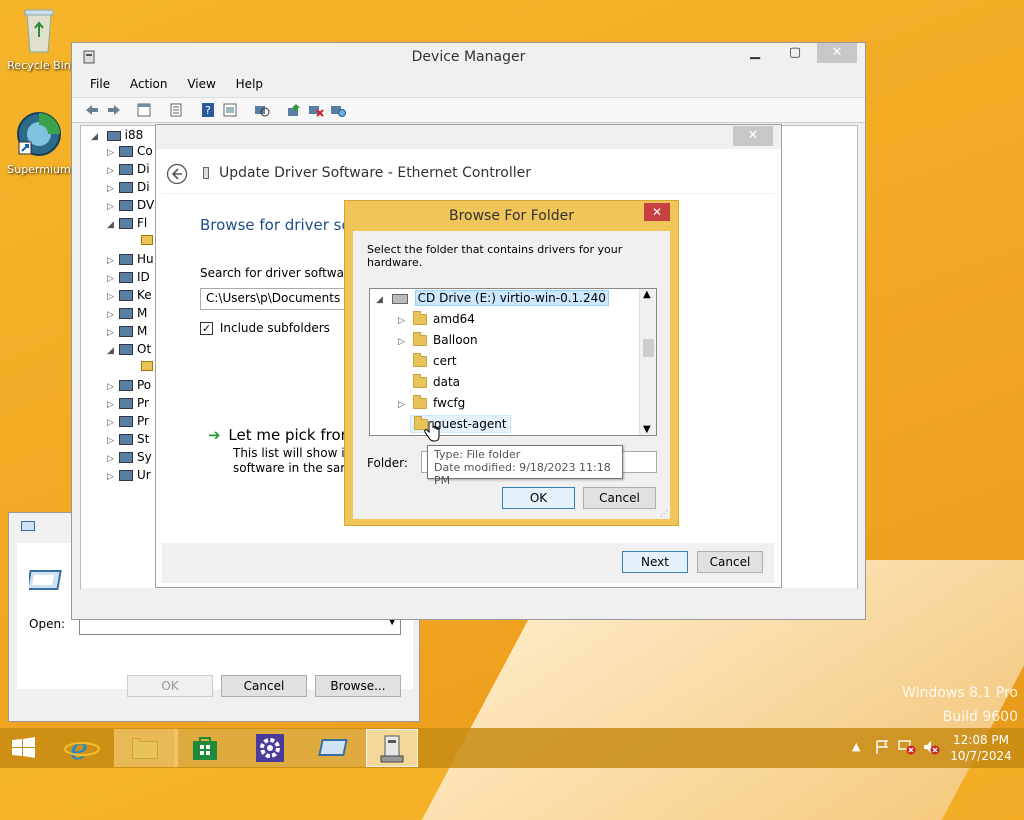 Image resolution: width=1024 pixels, height=820 pixels. I want to click on device-category-row: ▷ Hu, so click(130, 261).